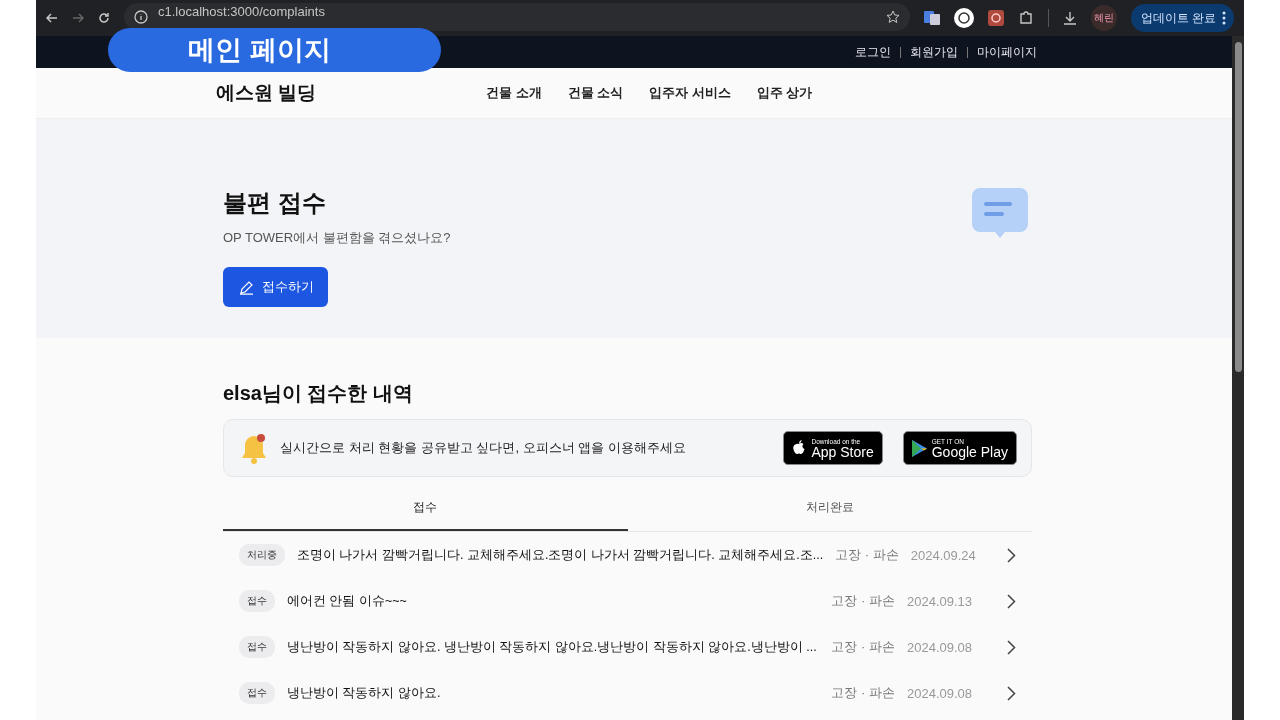 The height and width of the screenshot is (720, 1280). What do you see at coordinates (940, 601) in the screenshot?
I see `date-text: 2024.09.13` at bounding box center [940, 601].